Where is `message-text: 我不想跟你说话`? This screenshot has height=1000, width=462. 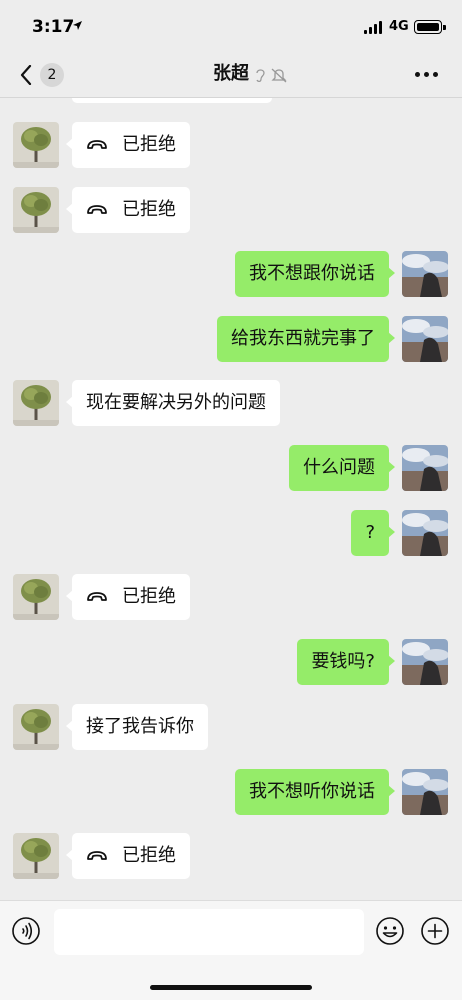 message-text: 我不想跟你说话 is located at coordinates (312, 273).